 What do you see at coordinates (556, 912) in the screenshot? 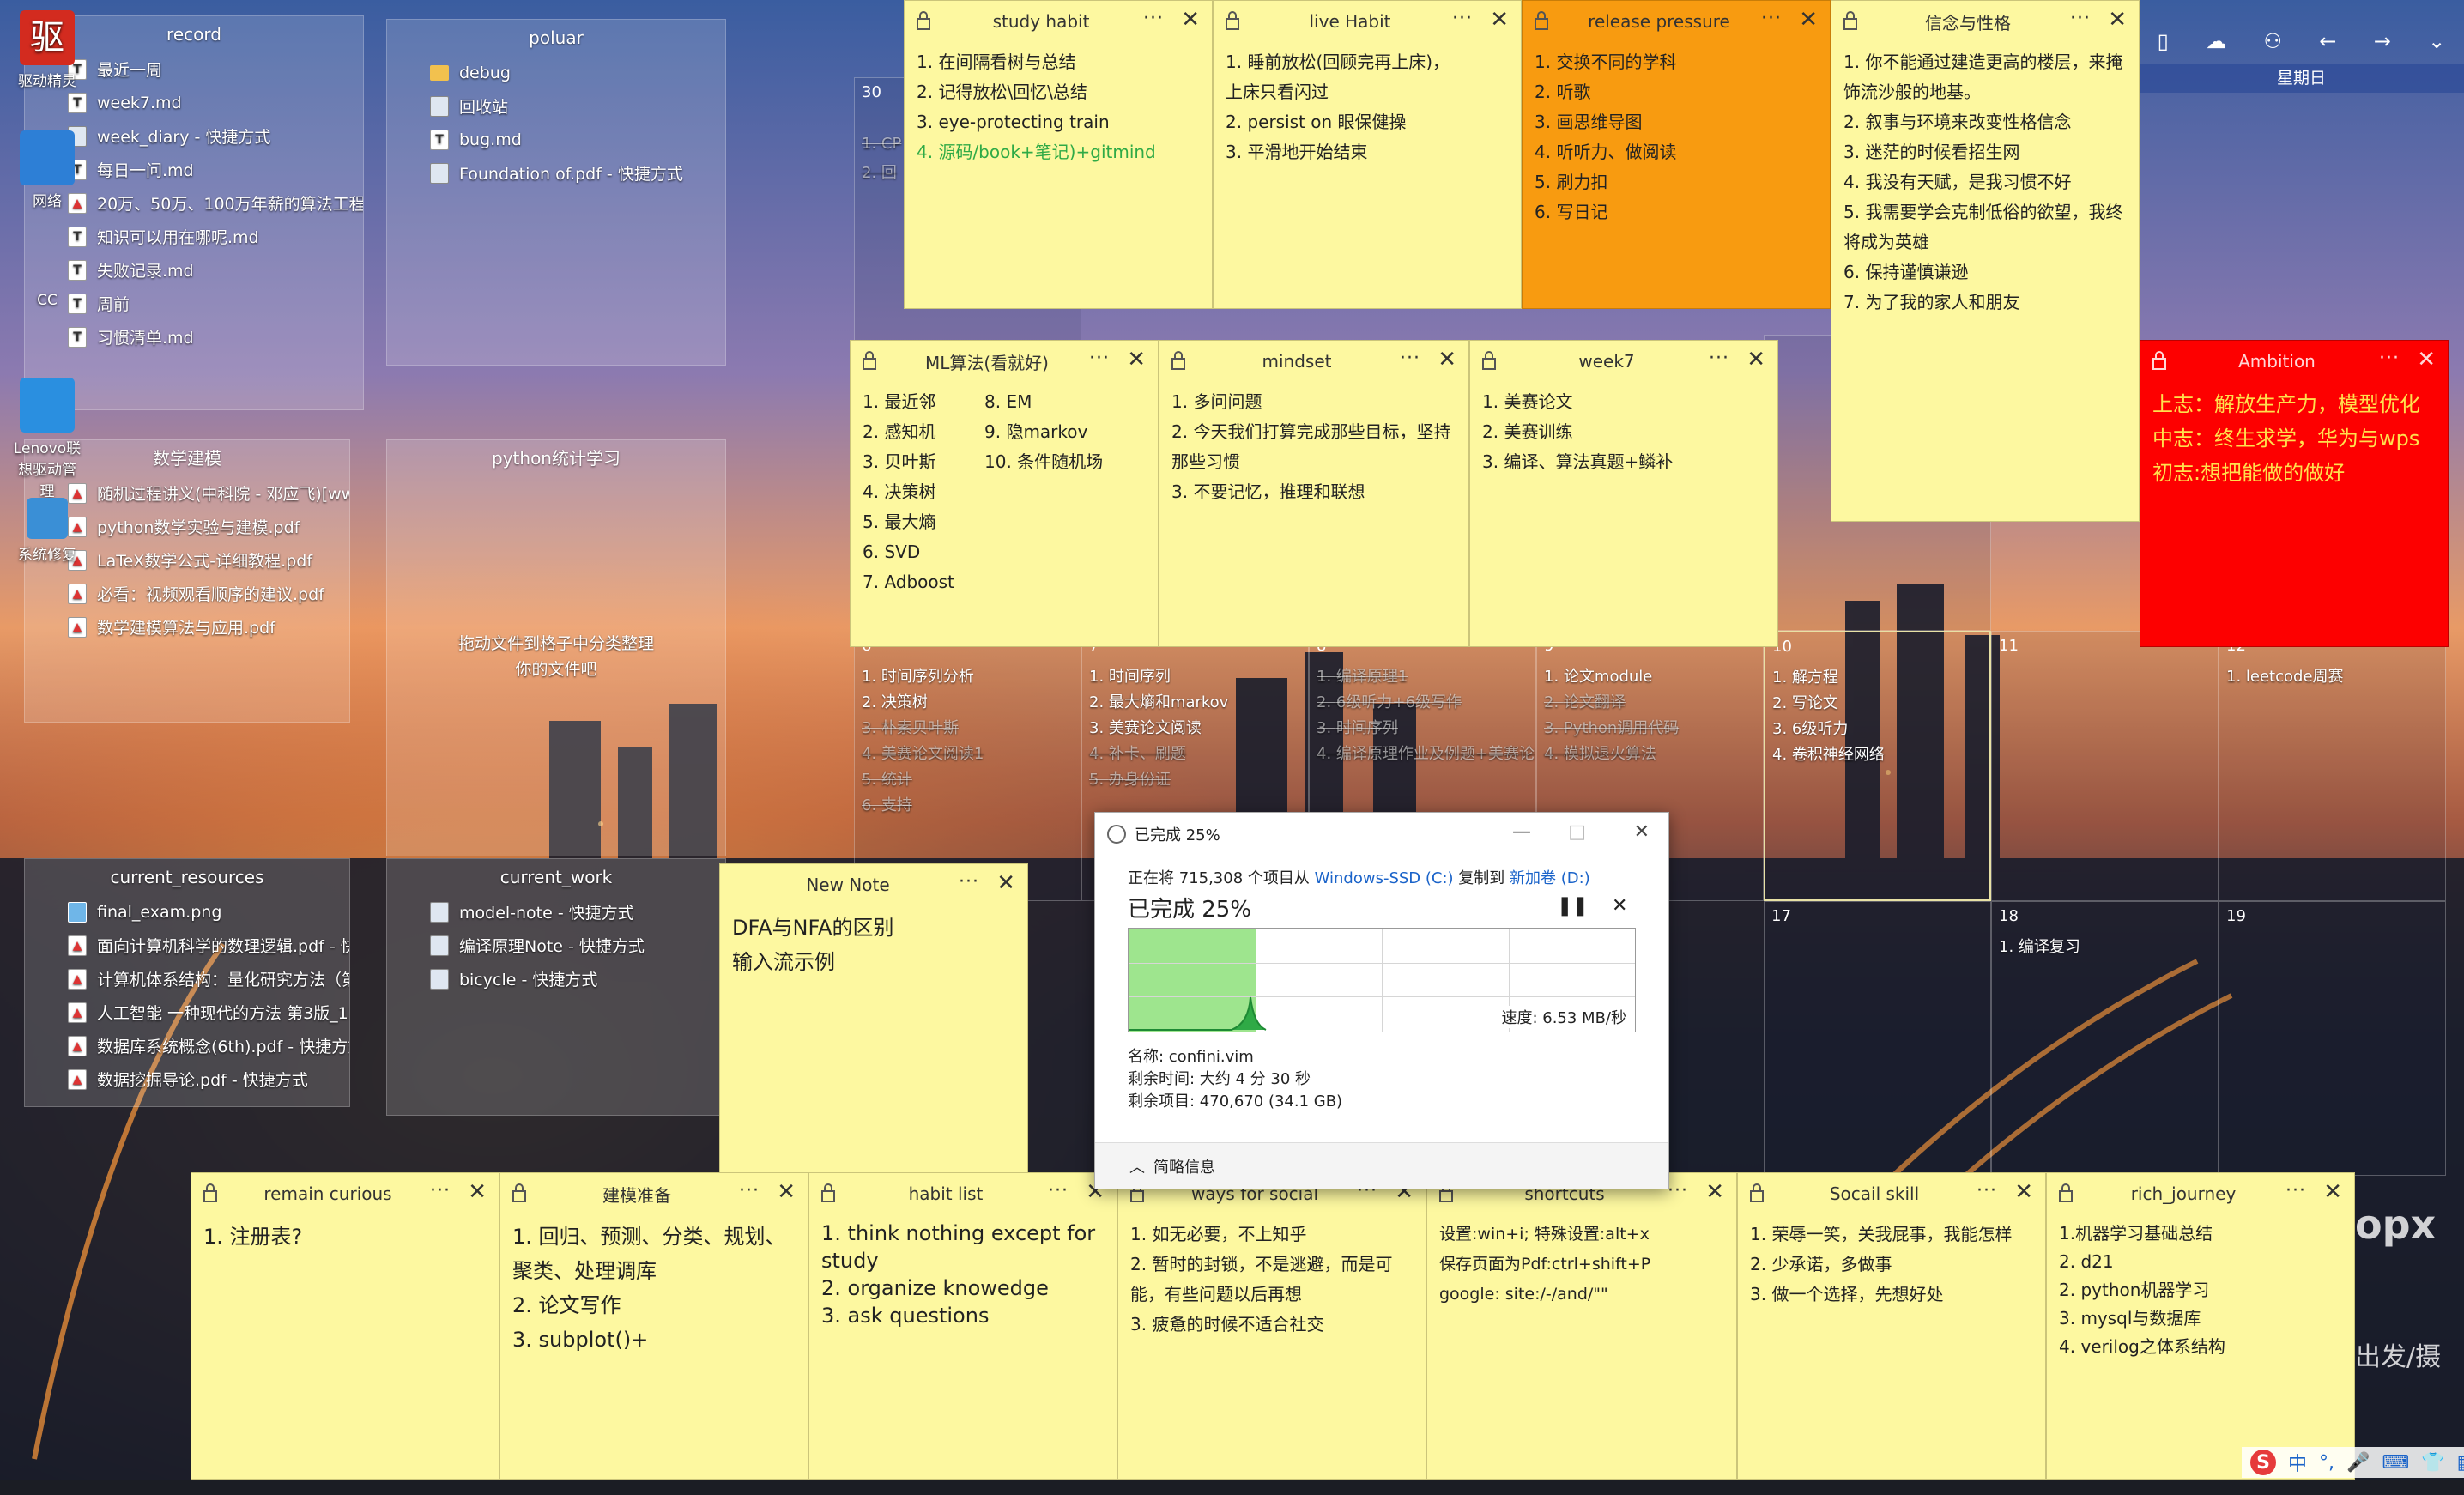
I see `fence-file-item: model-note - 快捷方式` at bounding box center [556, 912].